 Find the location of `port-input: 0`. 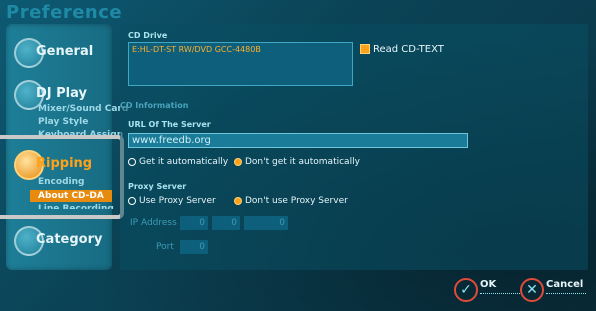

port-input: 0 is located at coordinates (194, 247).